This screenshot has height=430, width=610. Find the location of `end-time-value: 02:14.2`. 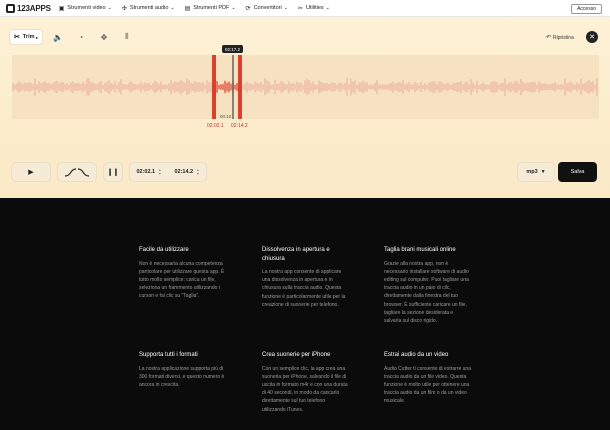

end-time-value: 02:14.2 is located at coordinates (184, 172).